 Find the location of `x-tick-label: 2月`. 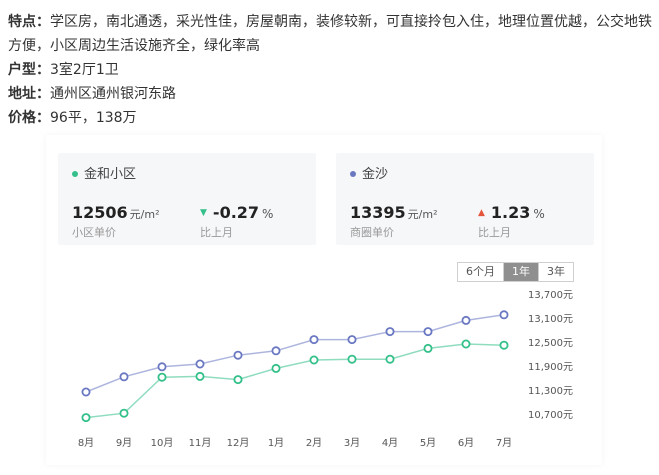

x-tick-label: 2月 is located at coordinates (314, 443).